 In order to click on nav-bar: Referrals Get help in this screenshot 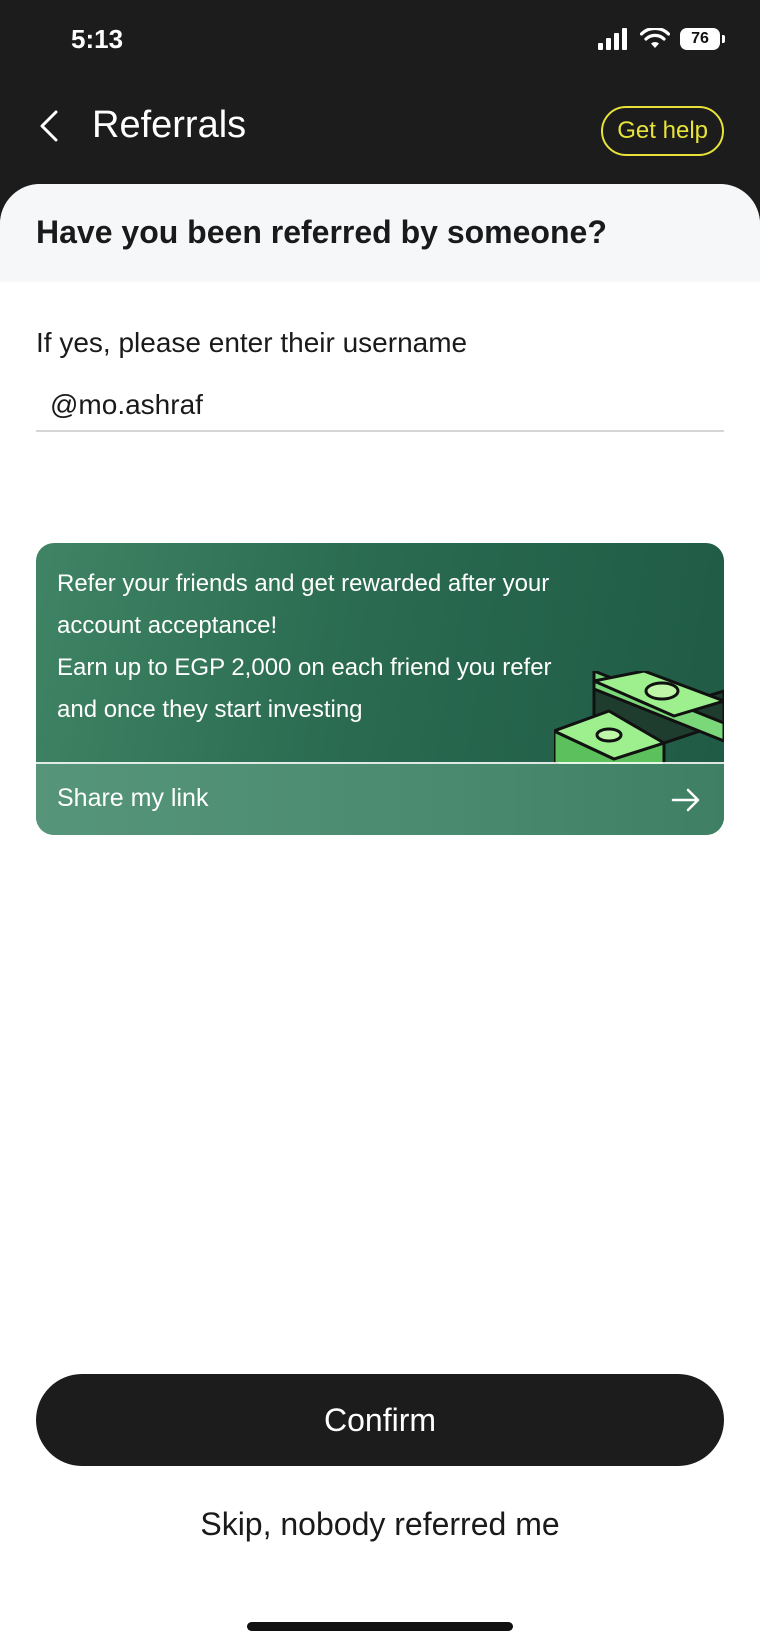, I will do `click(380, 134)`.